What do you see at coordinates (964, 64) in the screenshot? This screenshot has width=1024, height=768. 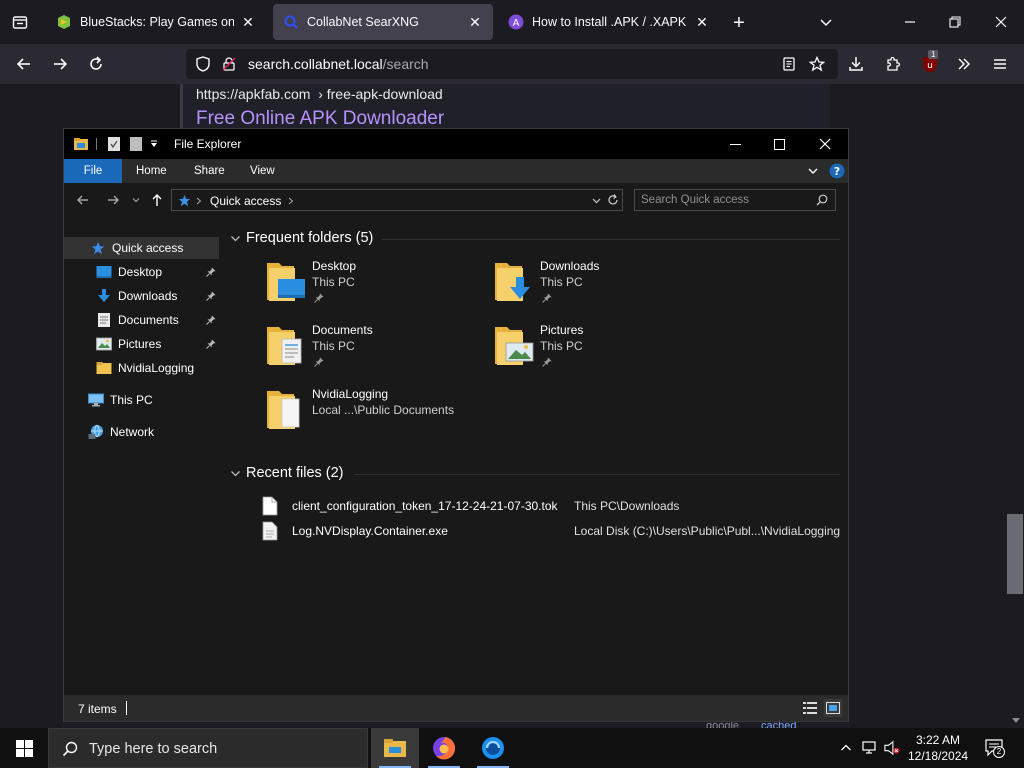 I see `more-tools-chevrons-icon` at bounding box center [964, 64].